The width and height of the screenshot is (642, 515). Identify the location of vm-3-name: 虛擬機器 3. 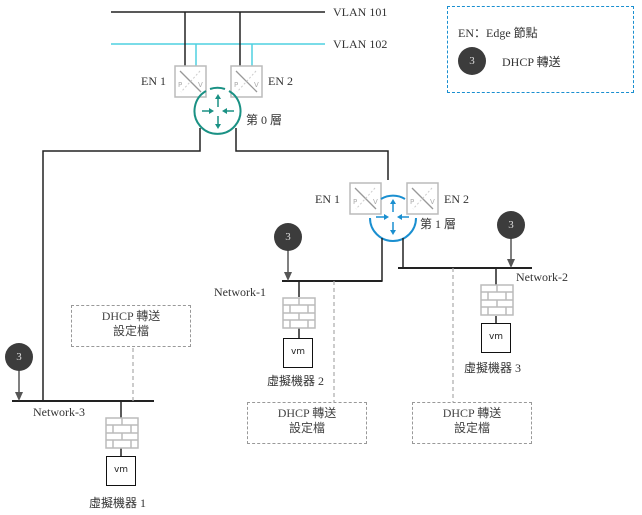
(493, 368).